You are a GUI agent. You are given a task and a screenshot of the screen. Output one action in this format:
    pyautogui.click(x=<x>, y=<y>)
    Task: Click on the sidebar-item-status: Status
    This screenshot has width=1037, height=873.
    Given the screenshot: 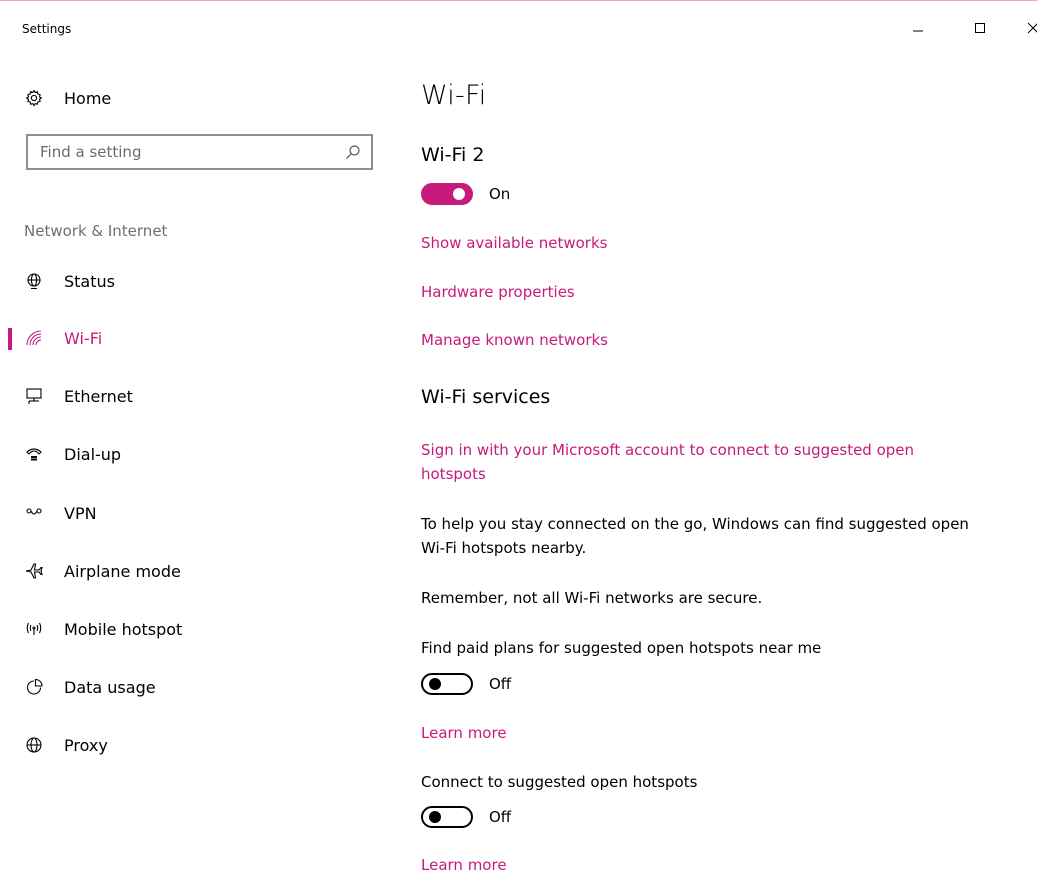 What is the action you would take?
    pyautogui.click(x=197, y=281)
    